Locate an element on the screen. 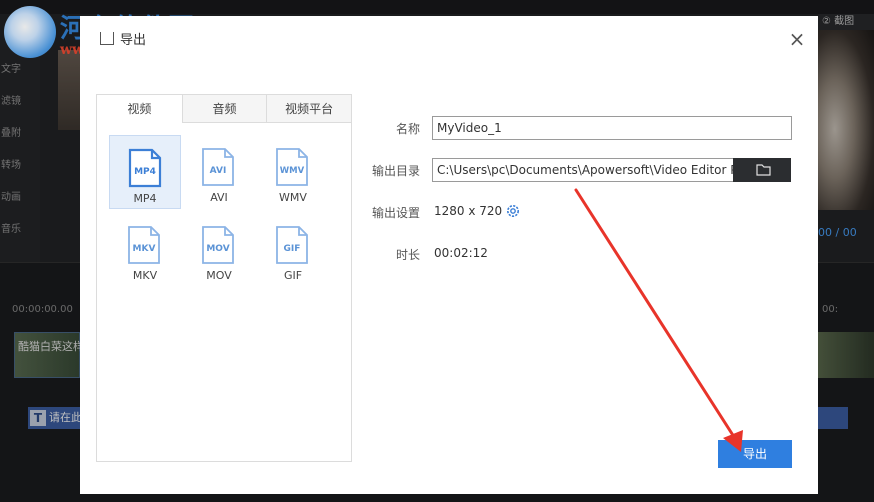  mov-file-icon: MOV is located at coordinates (218, 245).